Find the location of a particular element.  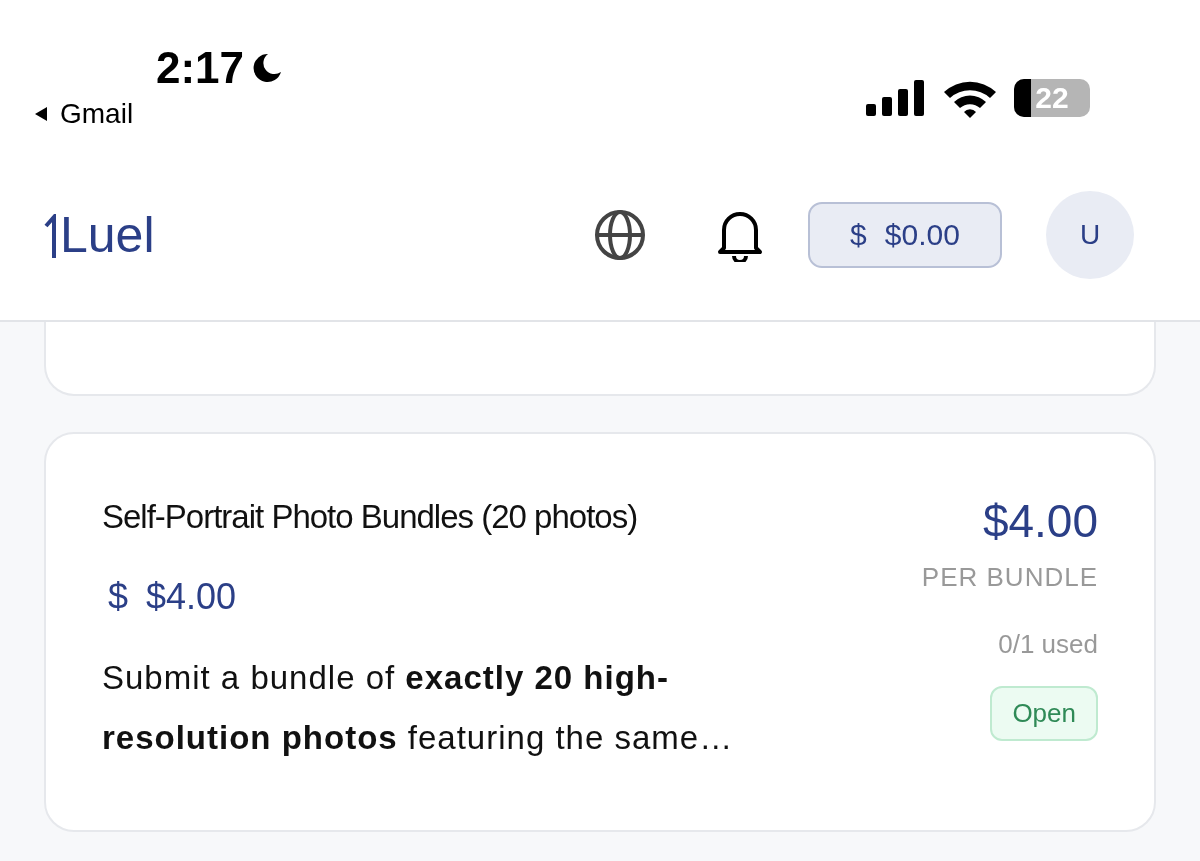

usage-count: 0/1 used is located at coordinates (1048, 644).